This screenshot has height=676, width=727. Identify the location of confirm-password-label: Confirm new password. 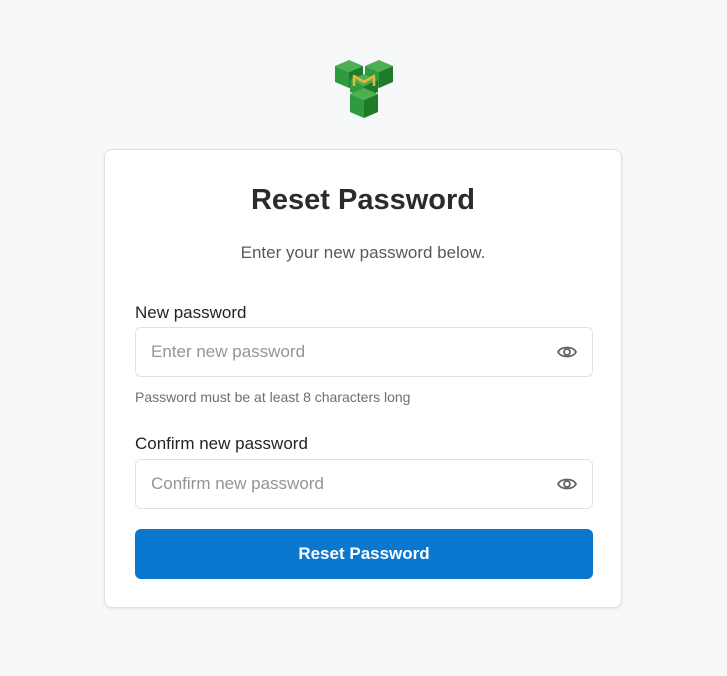
(221, 443).